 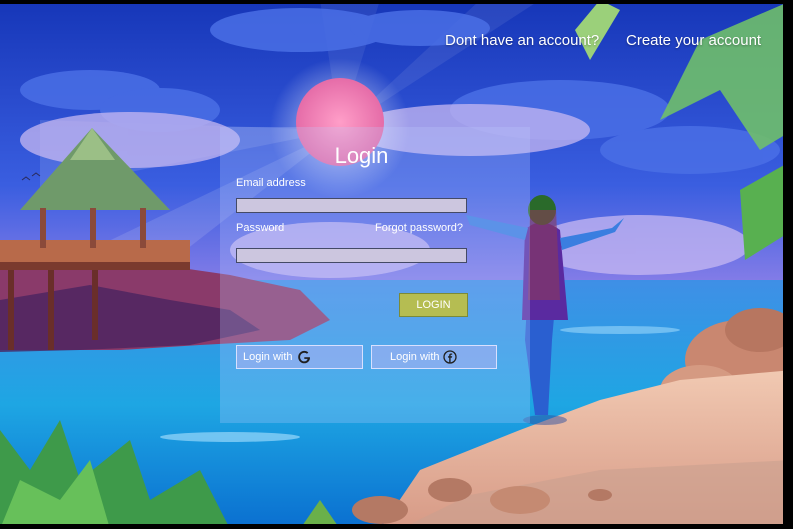 What do you see at coordinates (351, 205) in the screenshot?
I see `email-field` at bounding box center [351, 205].